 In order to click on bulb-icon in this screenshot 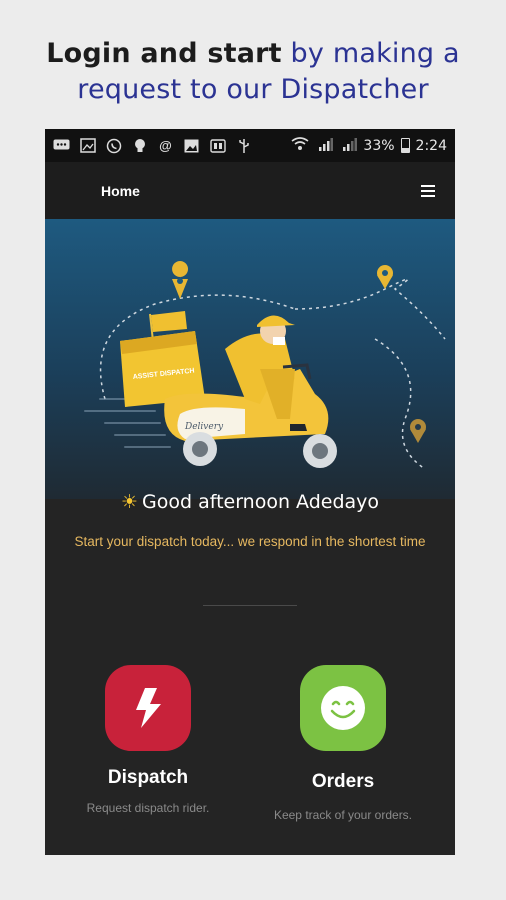, I will do `click(139, 145)`.